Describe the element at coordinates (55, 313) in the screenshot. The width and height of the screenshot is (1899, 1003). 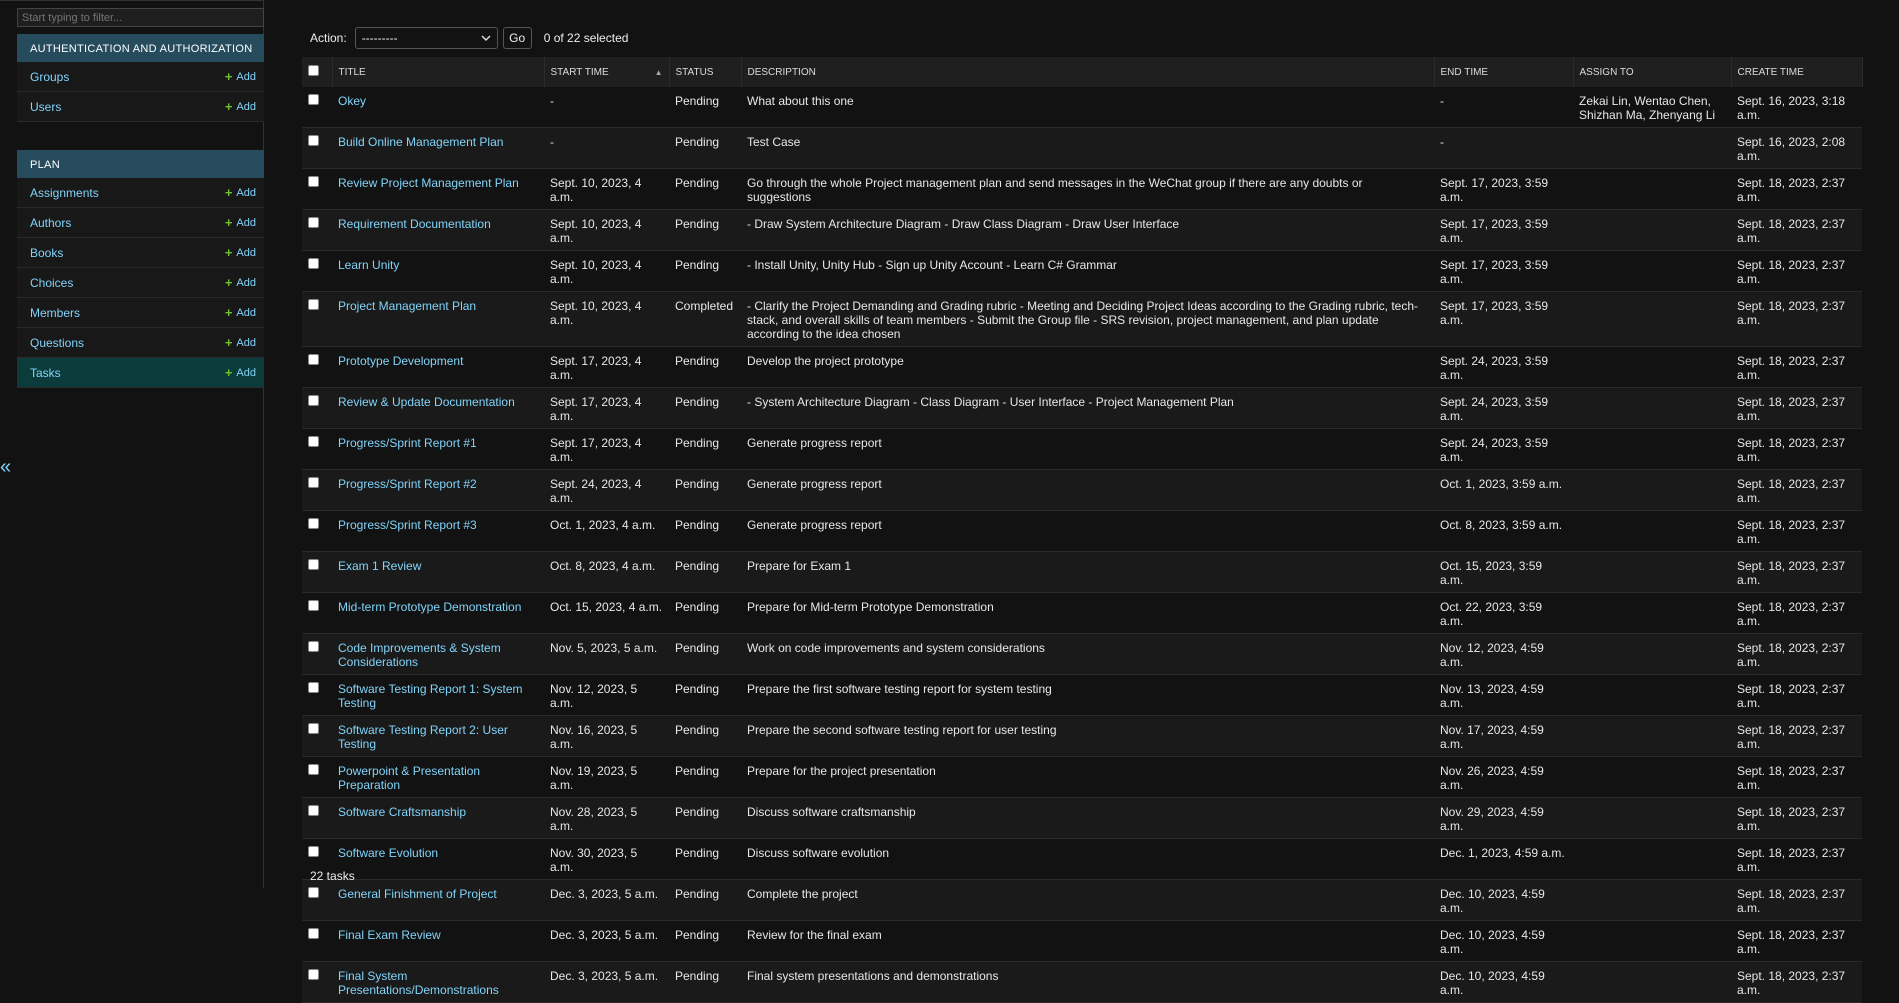
I see `sidebar-link-members: Members` at that location.